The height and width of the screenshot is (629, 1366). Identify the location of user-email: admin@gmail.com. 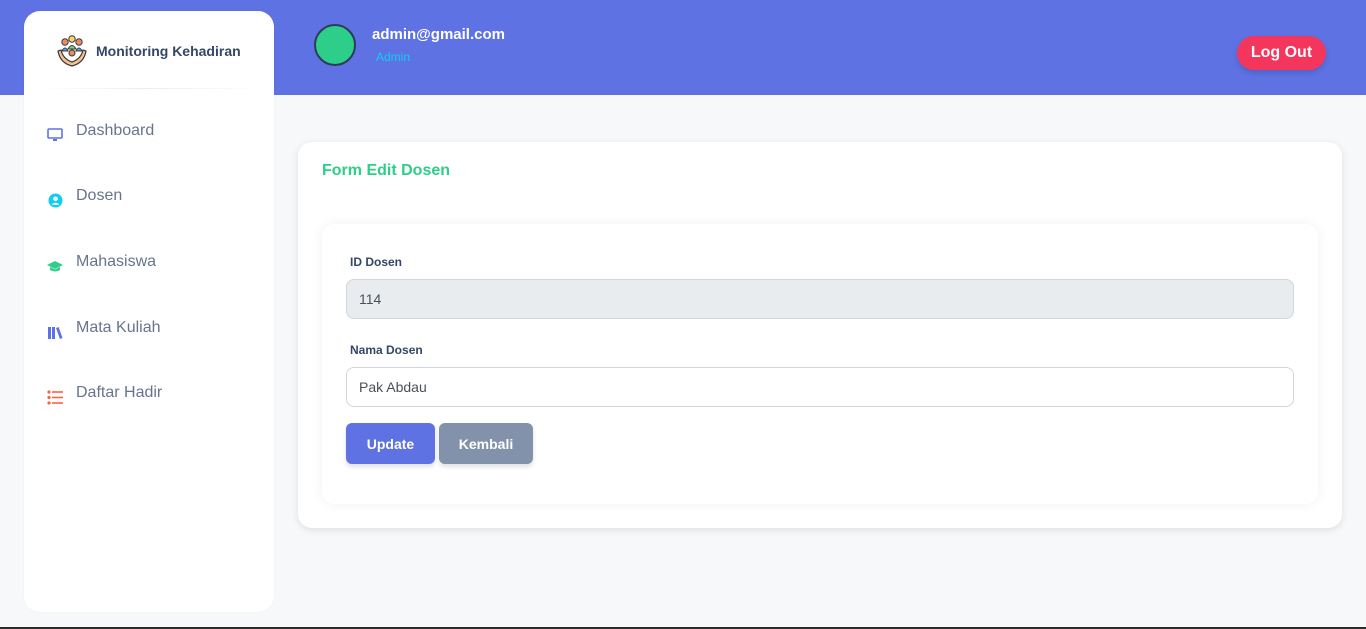
(438, 34).